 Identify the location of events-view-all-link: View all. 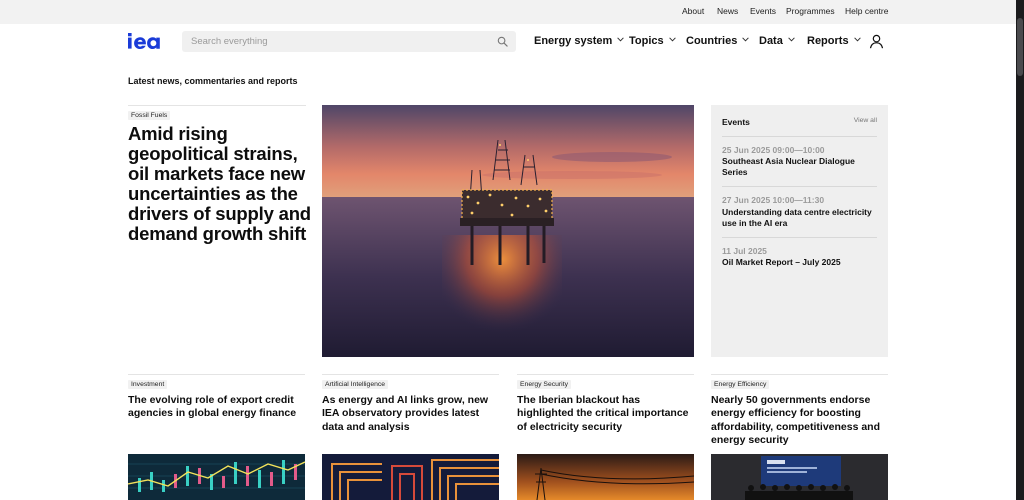
(865, 120).